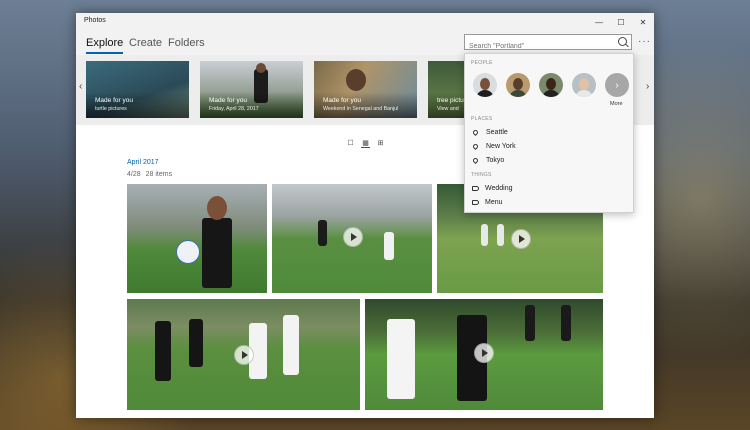 The image size is (750, 430). Describe the element at coordinates (361, 109) in the screenshot. I see `card-subtitle: Weekend in Senegal and Banjul` at that location.